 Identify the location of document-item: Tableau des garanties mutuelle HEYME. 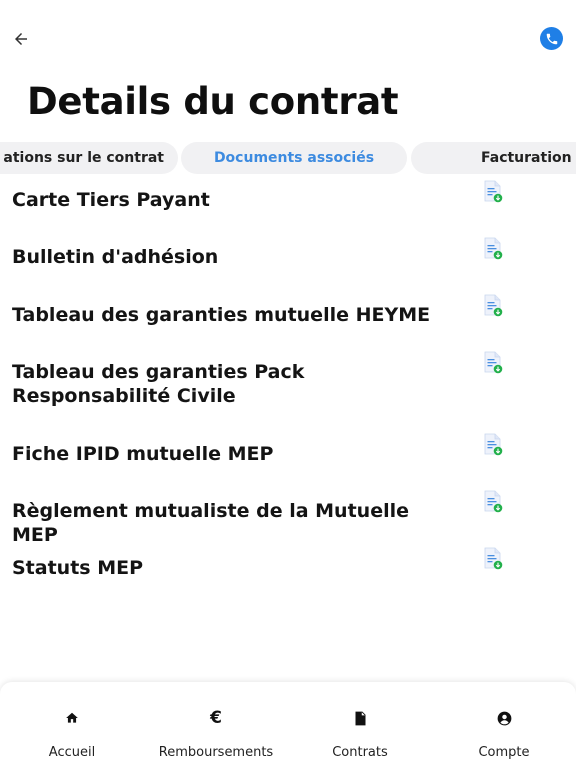
(288, 318).